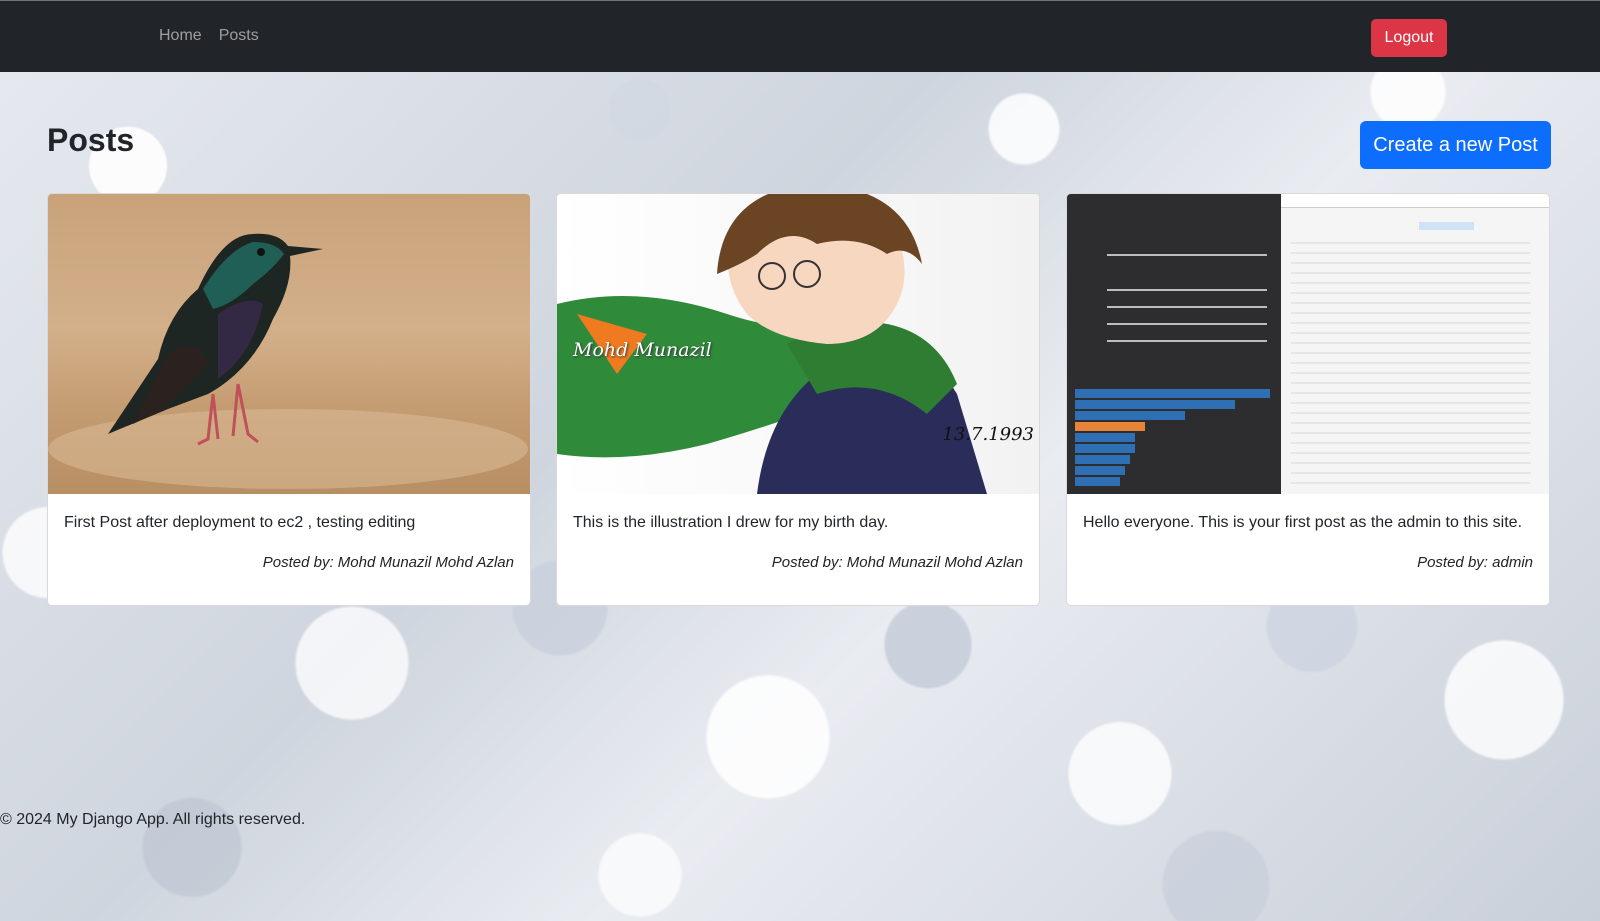 The image size is (1600, 921). What do you see at coordinates (1409, 38) in the screenshot?
I see `logout-button: Logout` at bounding box center [1409, 38].